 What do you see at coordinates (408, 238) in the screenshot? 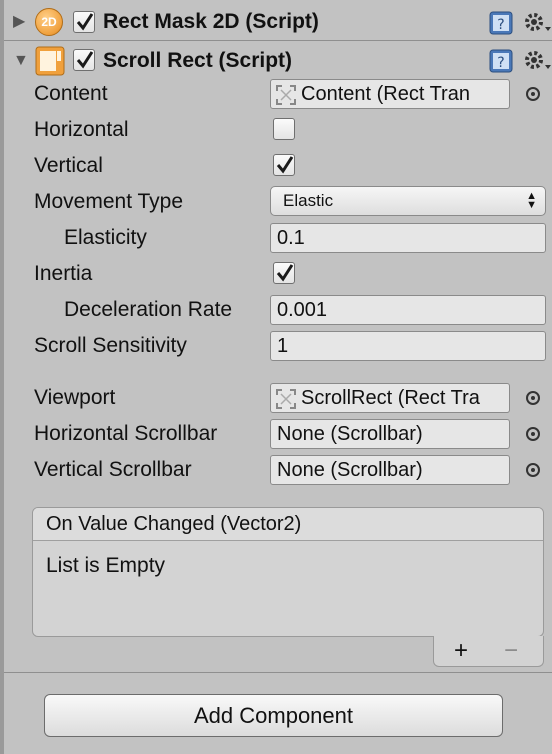
I see `elasticity-field: 0.1` at bounding box center [408, 238].